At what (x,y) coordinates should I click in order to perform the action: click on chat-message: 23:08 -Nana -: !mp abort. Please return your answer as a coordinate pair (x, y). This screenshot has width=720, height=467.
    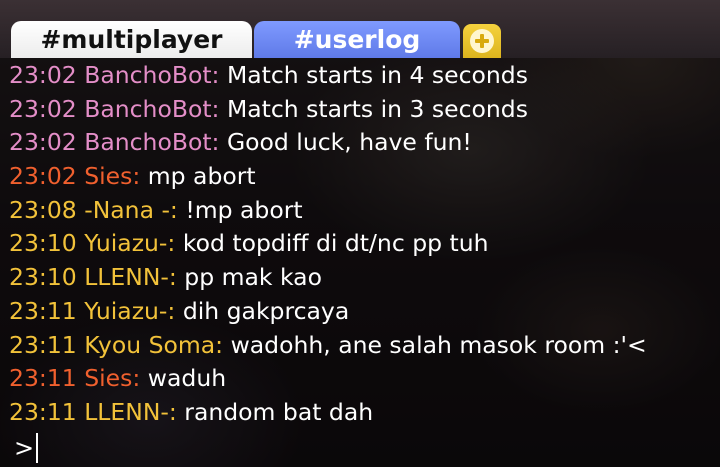
    Looking at the image, I should click on (361, 211).